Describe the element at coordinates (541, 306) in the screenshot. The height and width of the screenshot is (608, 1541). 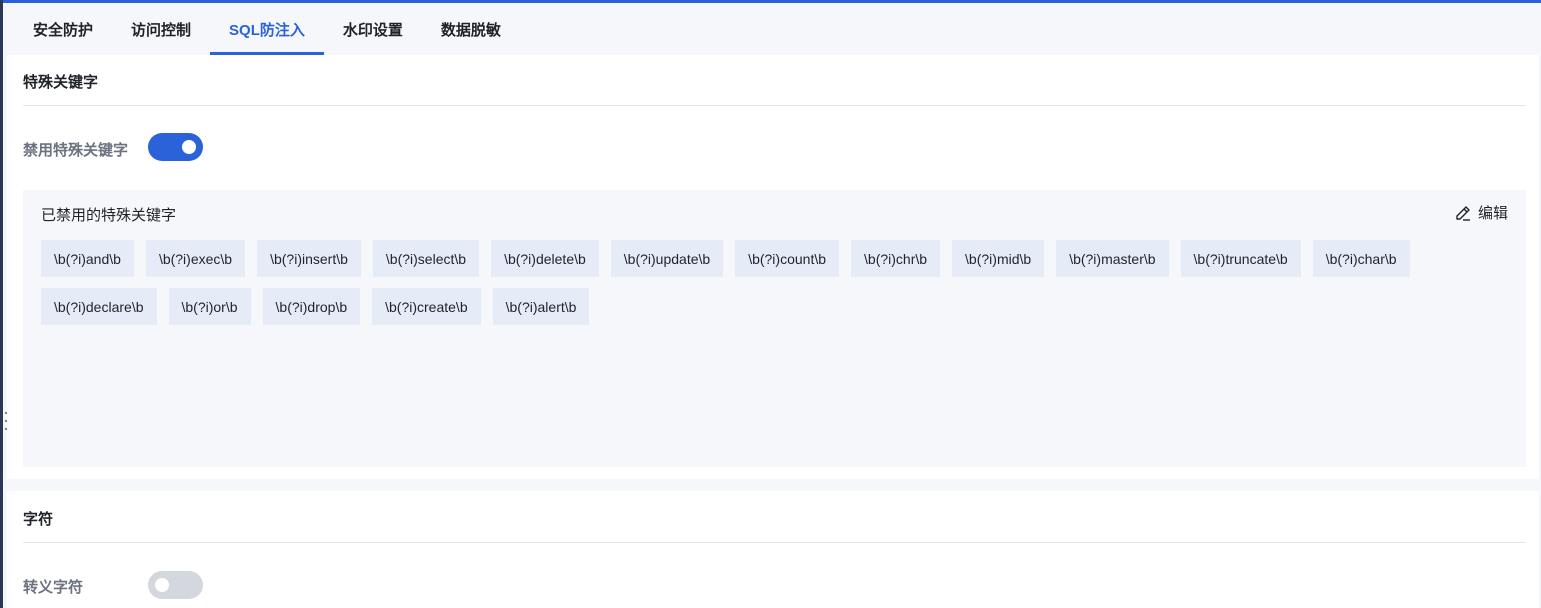
I see `keyword-tag: \b(?i)alert\b` at that location.